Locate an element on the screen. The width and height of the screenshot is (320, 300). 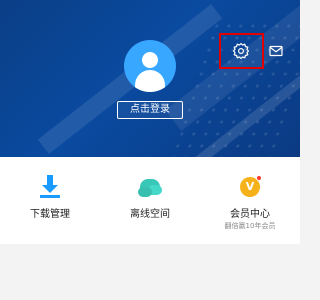
download-icon is located at coordinates (50, 187).